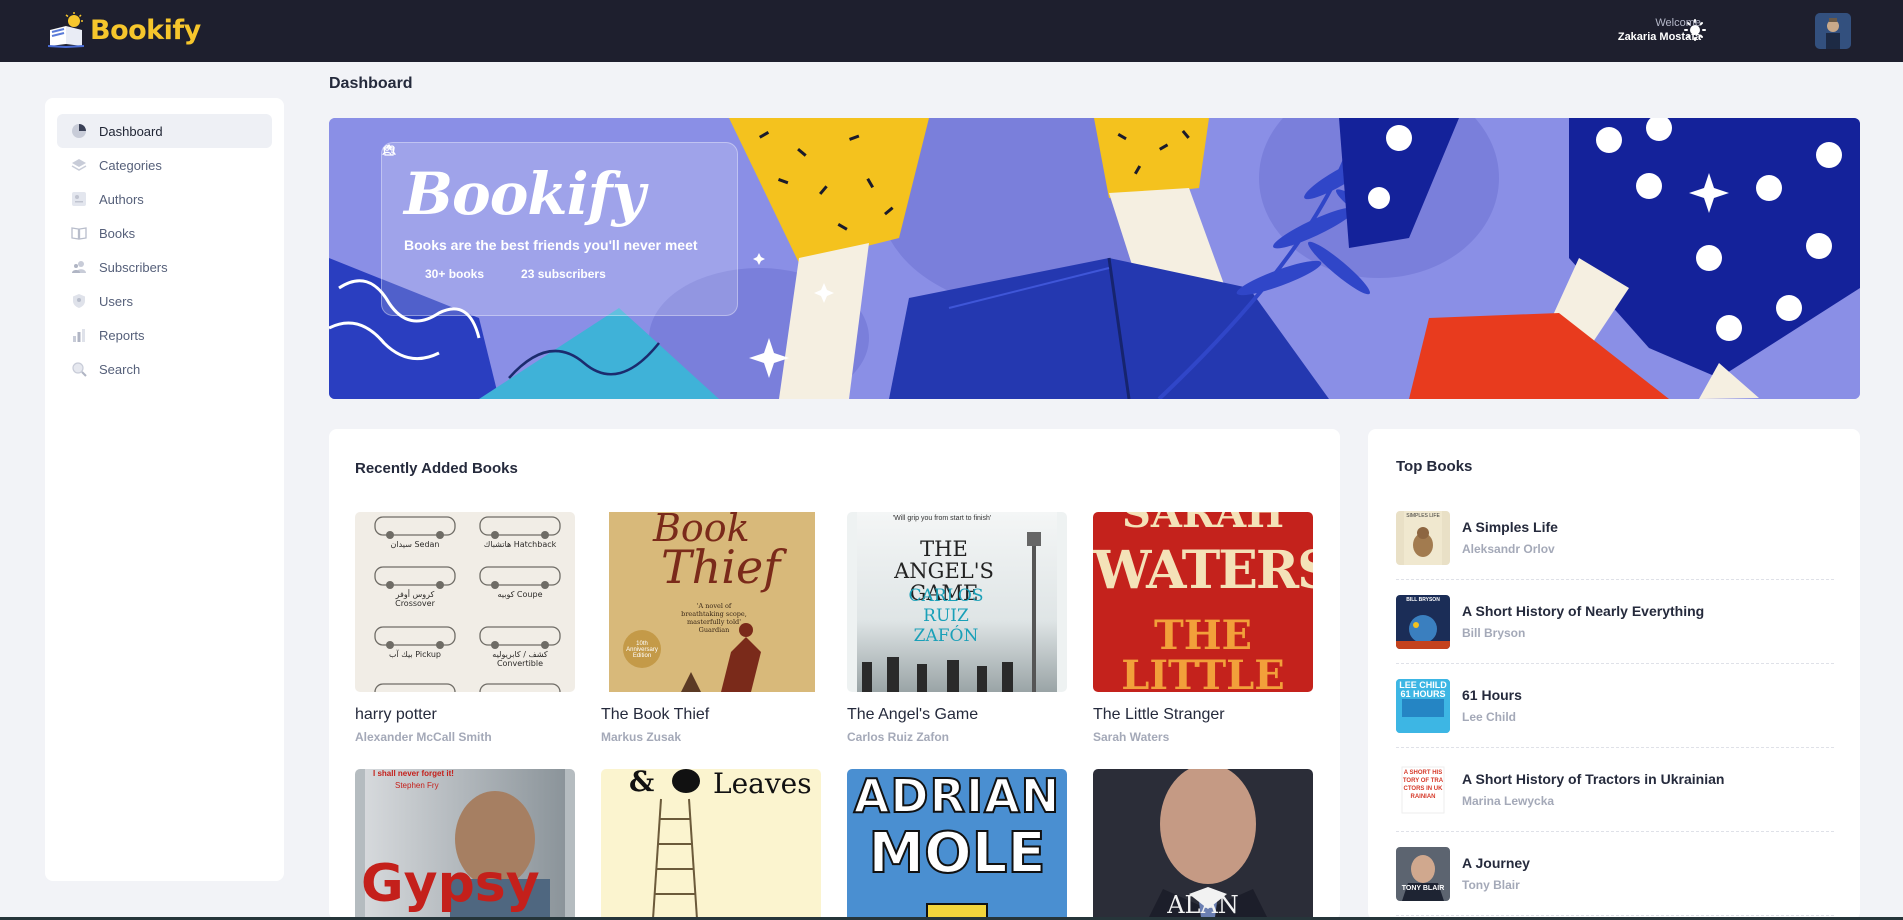 The width and height of the screenshot is (1903, 920). I want to click on book-author: Sarah Waters, so click(1131, 737).